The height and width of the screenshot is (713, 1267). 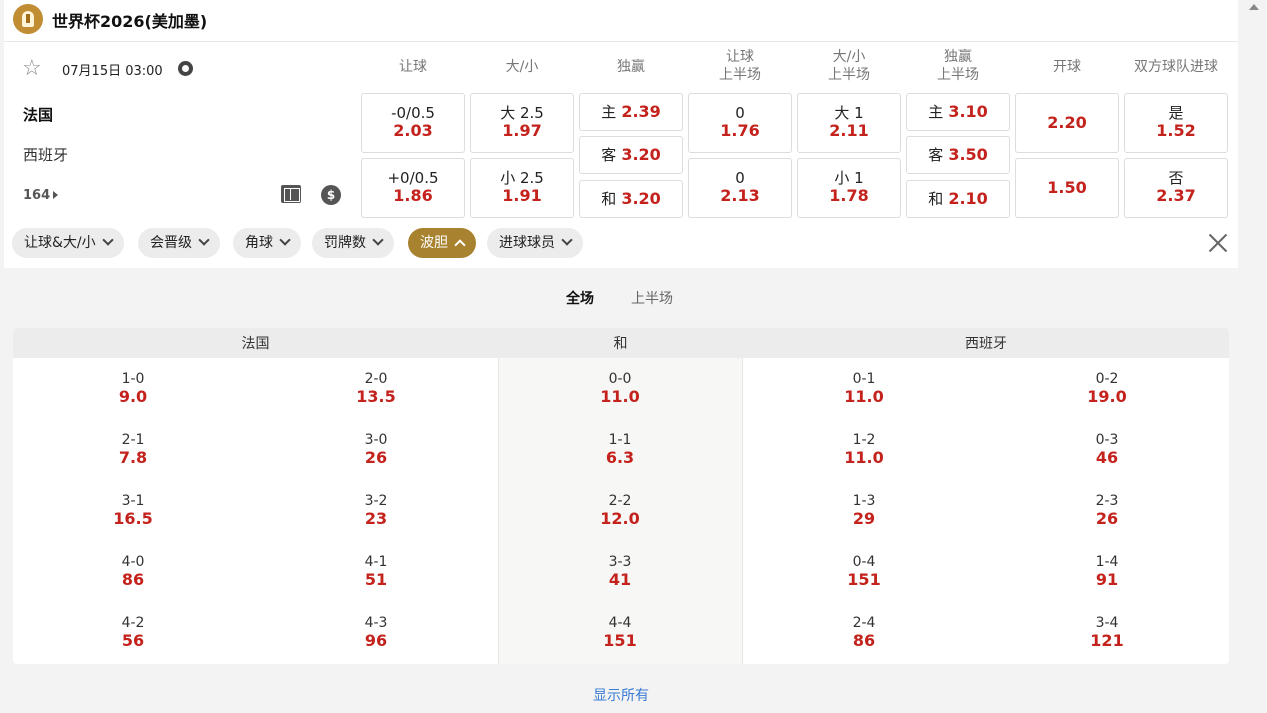 I want to click on odds-handicap-half-away: 0 2.13, so click(x=740, y=188).